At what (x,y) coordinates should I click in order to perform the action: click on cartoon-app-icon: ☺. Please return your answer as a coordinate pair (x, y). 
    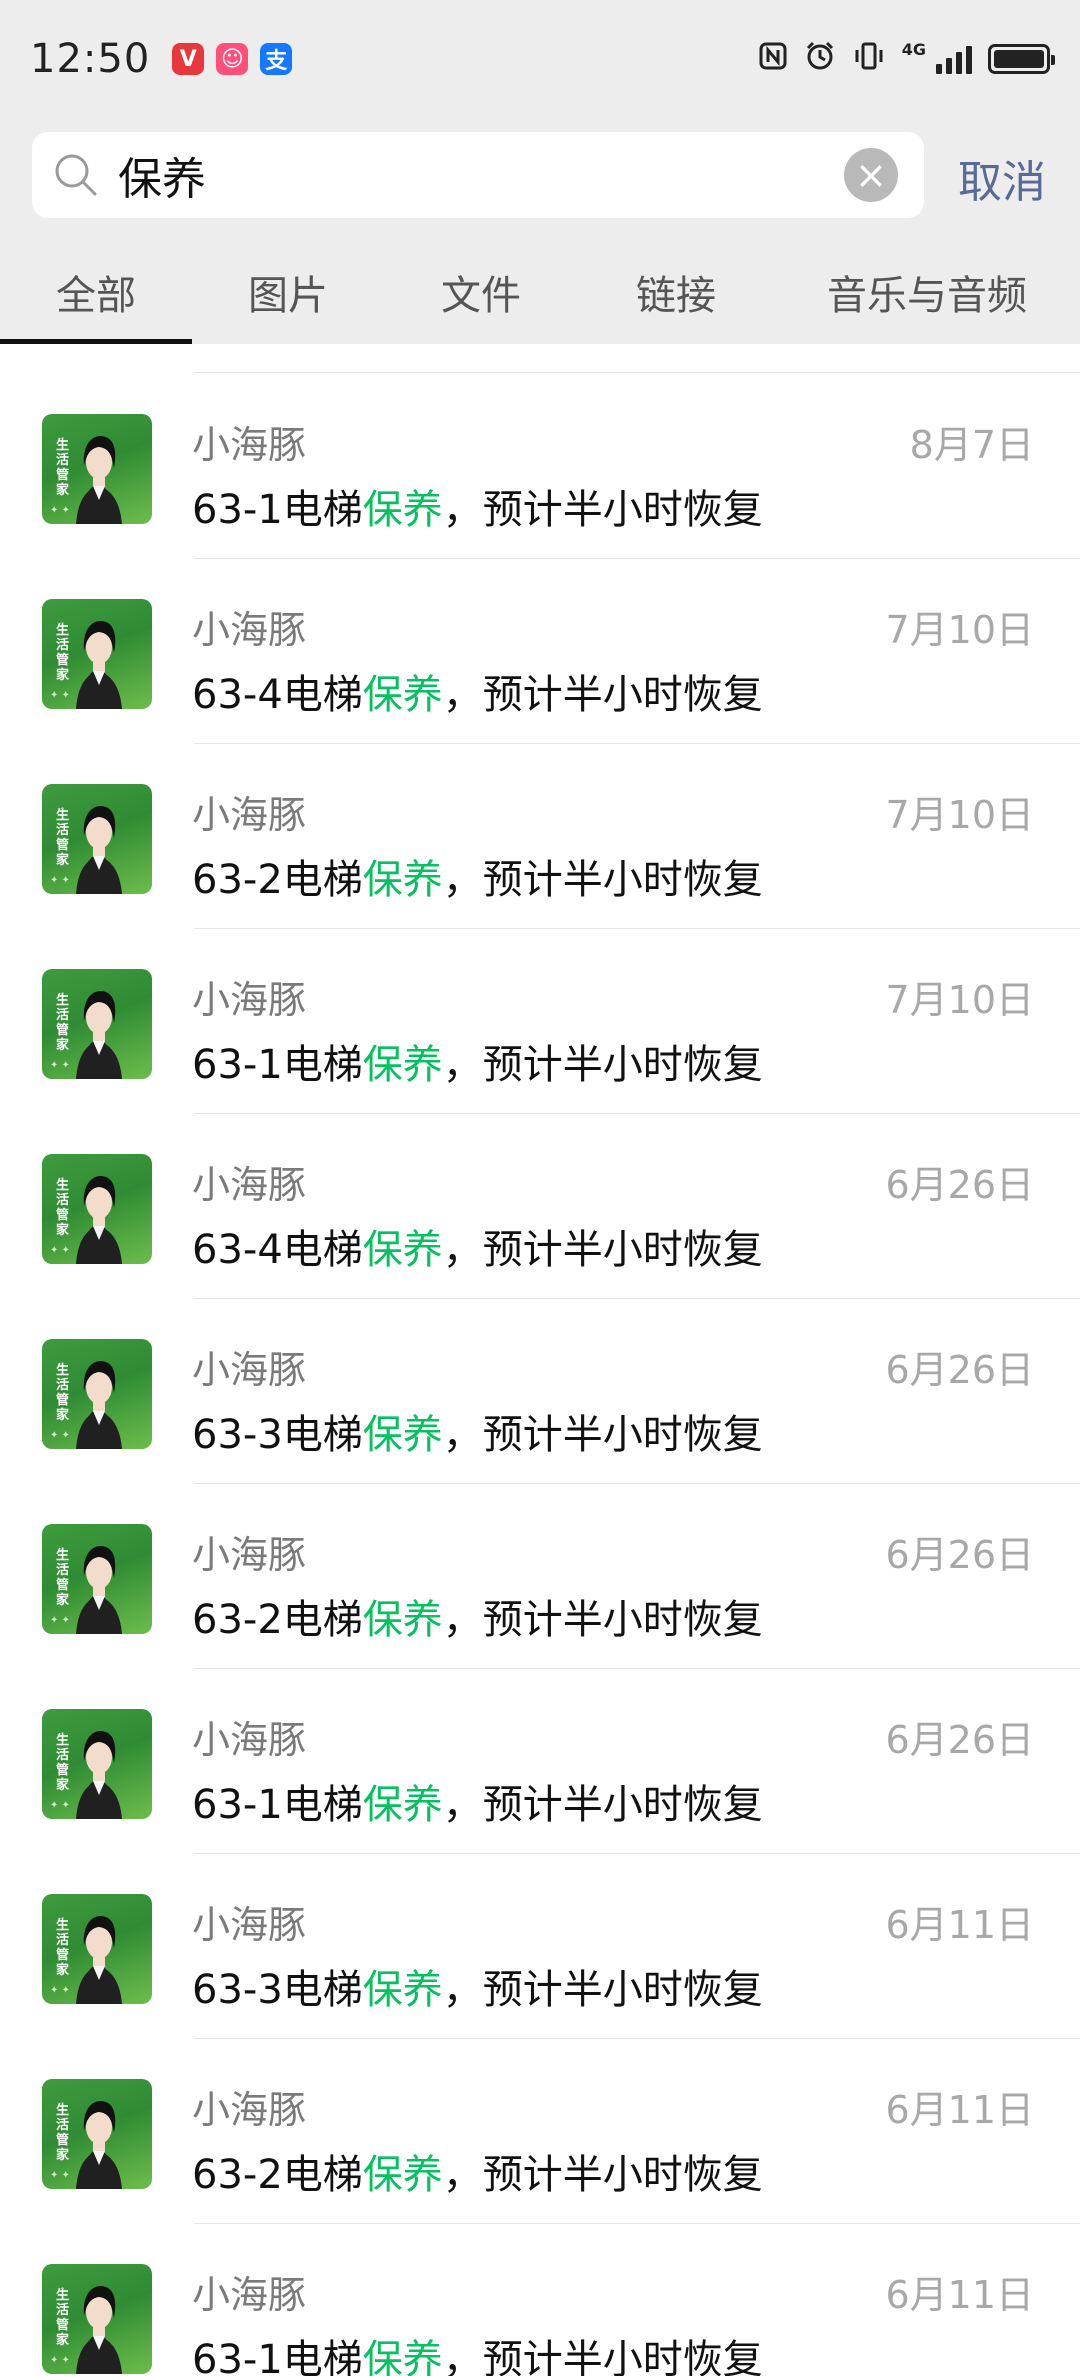
    Looking at the image, I should click on (232, 59).